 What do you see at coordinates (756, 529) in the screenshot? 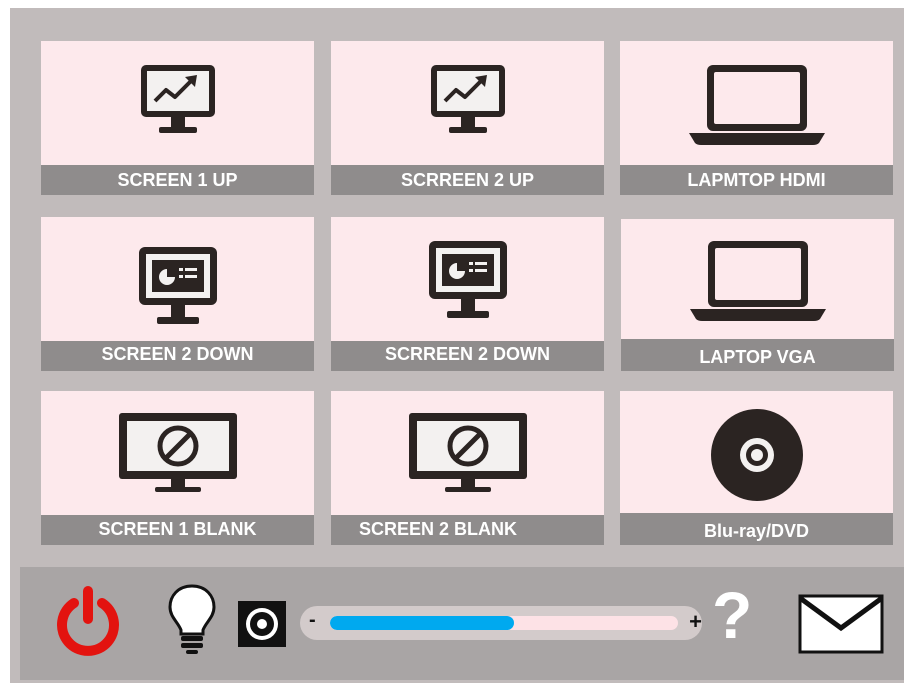
I see `source-label: Blu-ray/DVD` at bounding box center [756, 529].